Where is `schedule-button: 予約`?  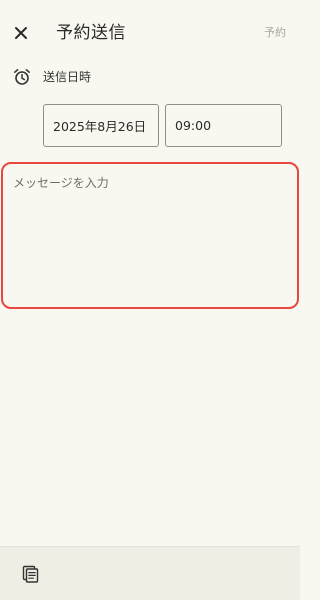 schedule-button: 予約 is located at coordinates (275, 33).